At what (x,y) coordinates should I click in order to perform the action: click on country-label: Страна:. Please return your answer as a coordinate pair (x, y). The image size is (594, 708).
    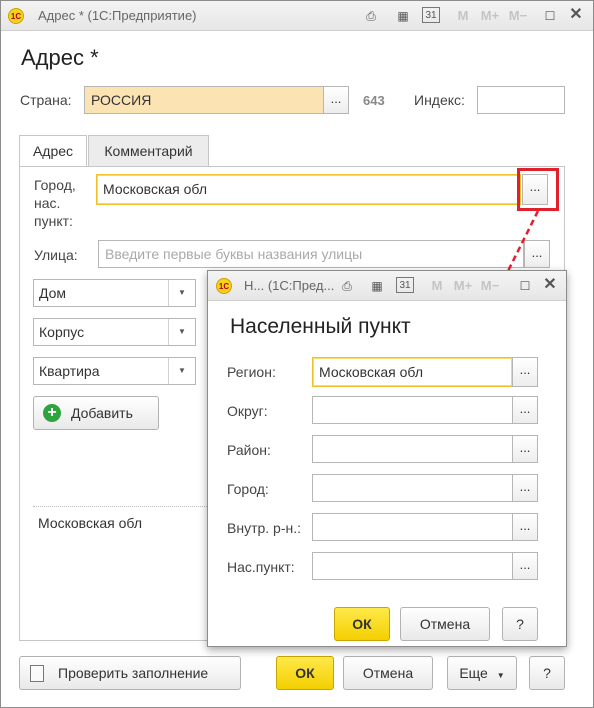
    Looking at the image, I should click on (46, 100).